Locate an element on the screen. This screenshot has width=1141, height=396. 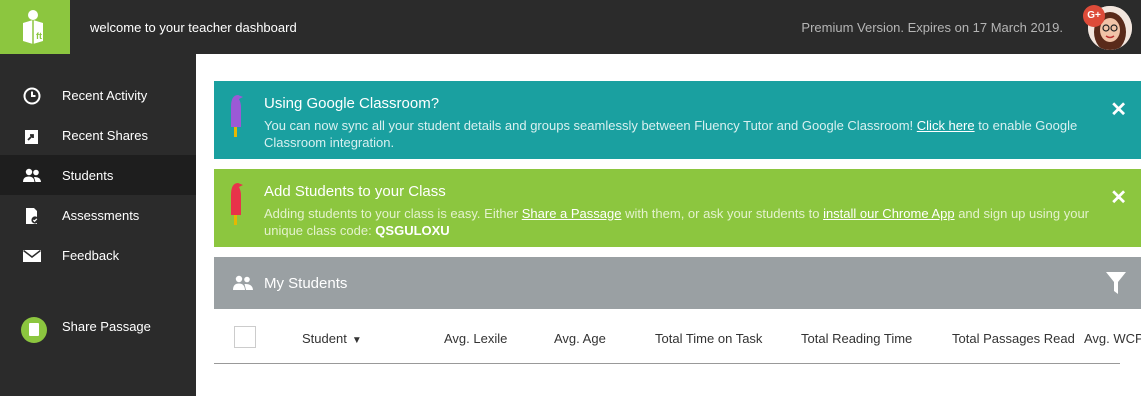
clock-icon is located at coordinates (32, 96).